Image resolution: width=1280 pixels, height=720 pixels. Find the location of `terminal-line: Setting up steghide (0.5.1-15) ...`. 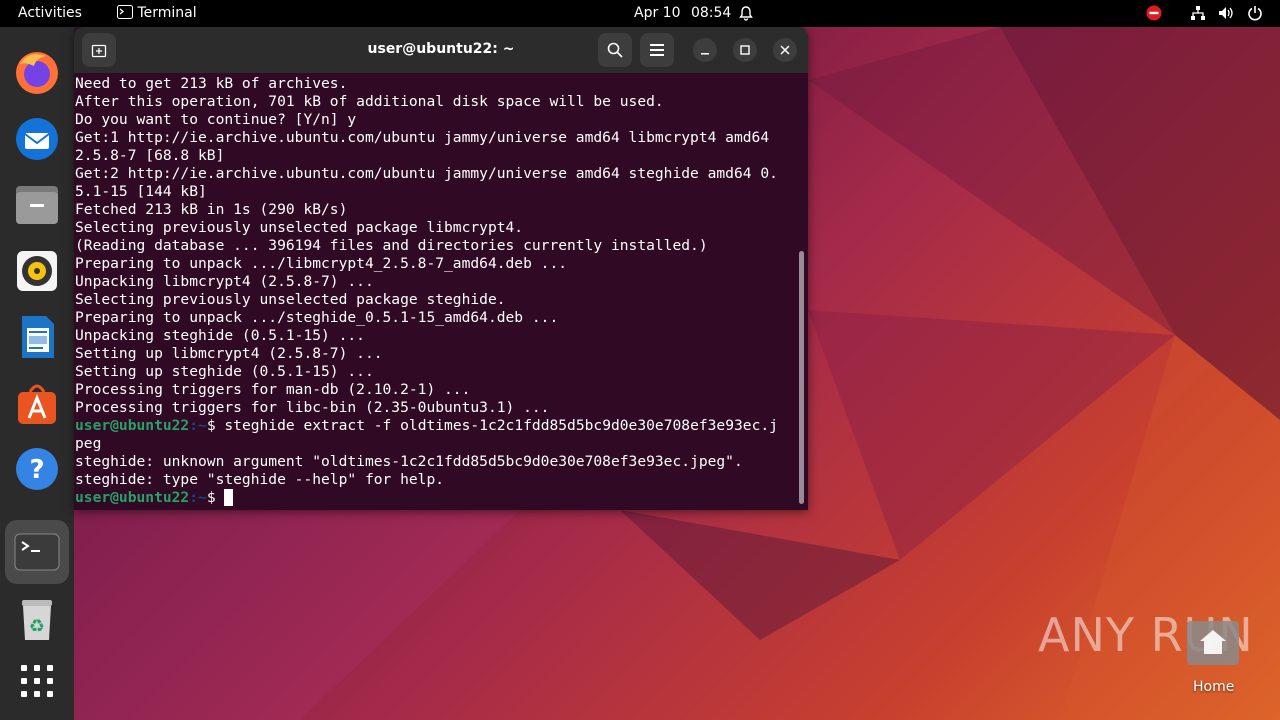

terminal-line: Setting up steghide (0.5.1-15) ... is located at coordinates (224, 371).